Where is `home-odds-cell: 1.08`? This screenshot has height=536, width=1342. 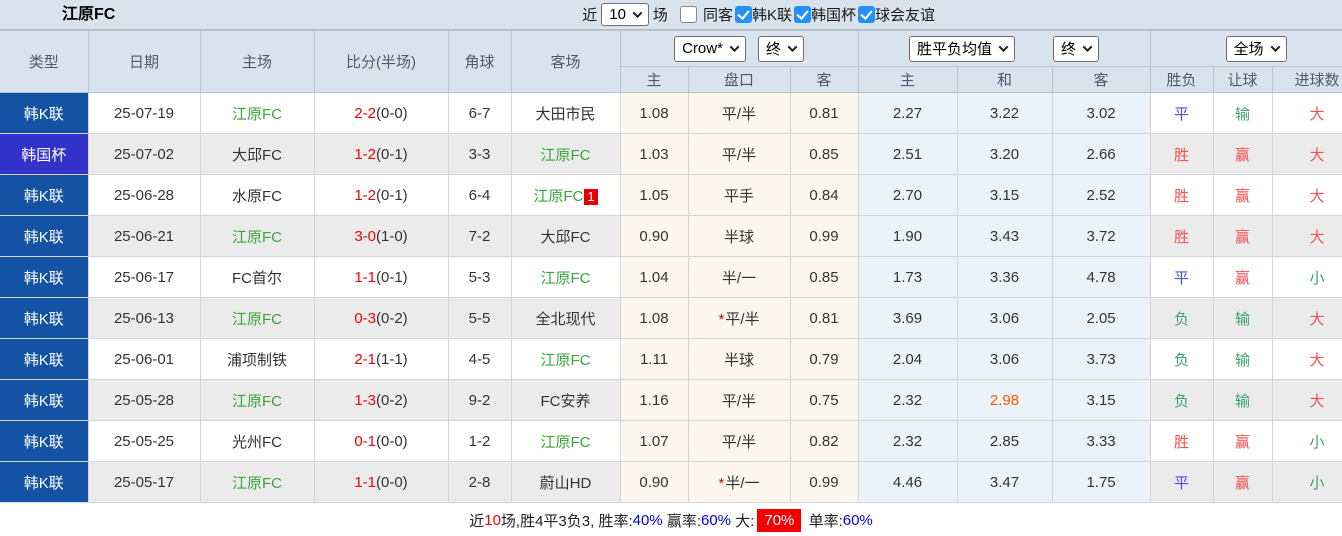
home-odds-cell: 1.08 is located at coordinates (654, 113).